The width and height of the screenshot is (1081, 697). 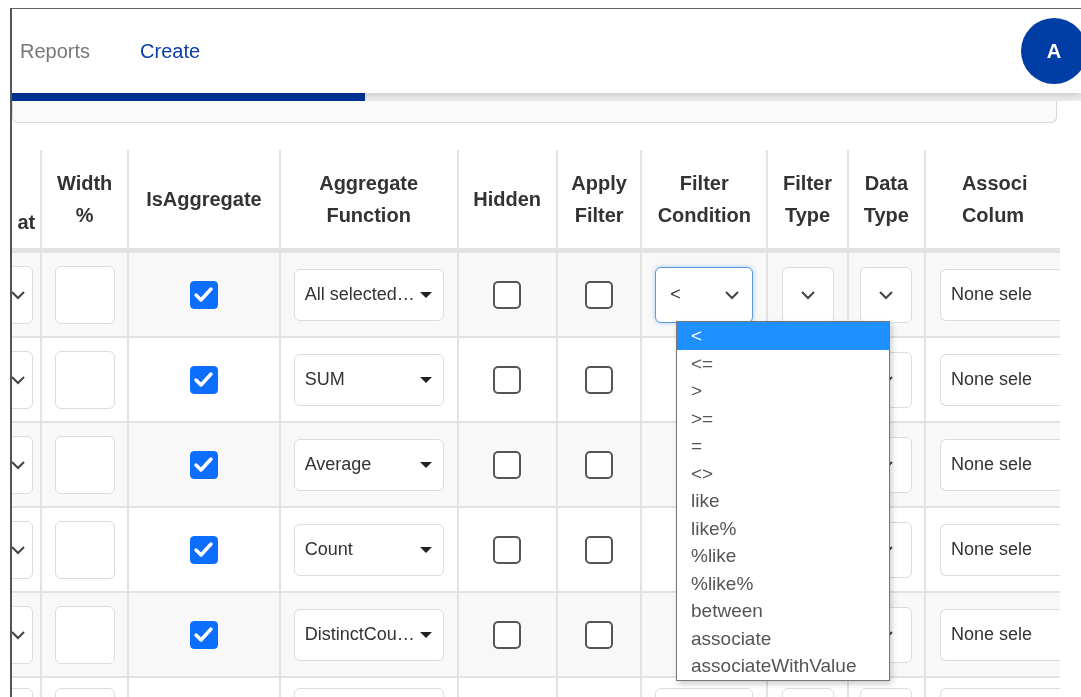 I want to click on column-header: Condition, so click(x=704, y=215).